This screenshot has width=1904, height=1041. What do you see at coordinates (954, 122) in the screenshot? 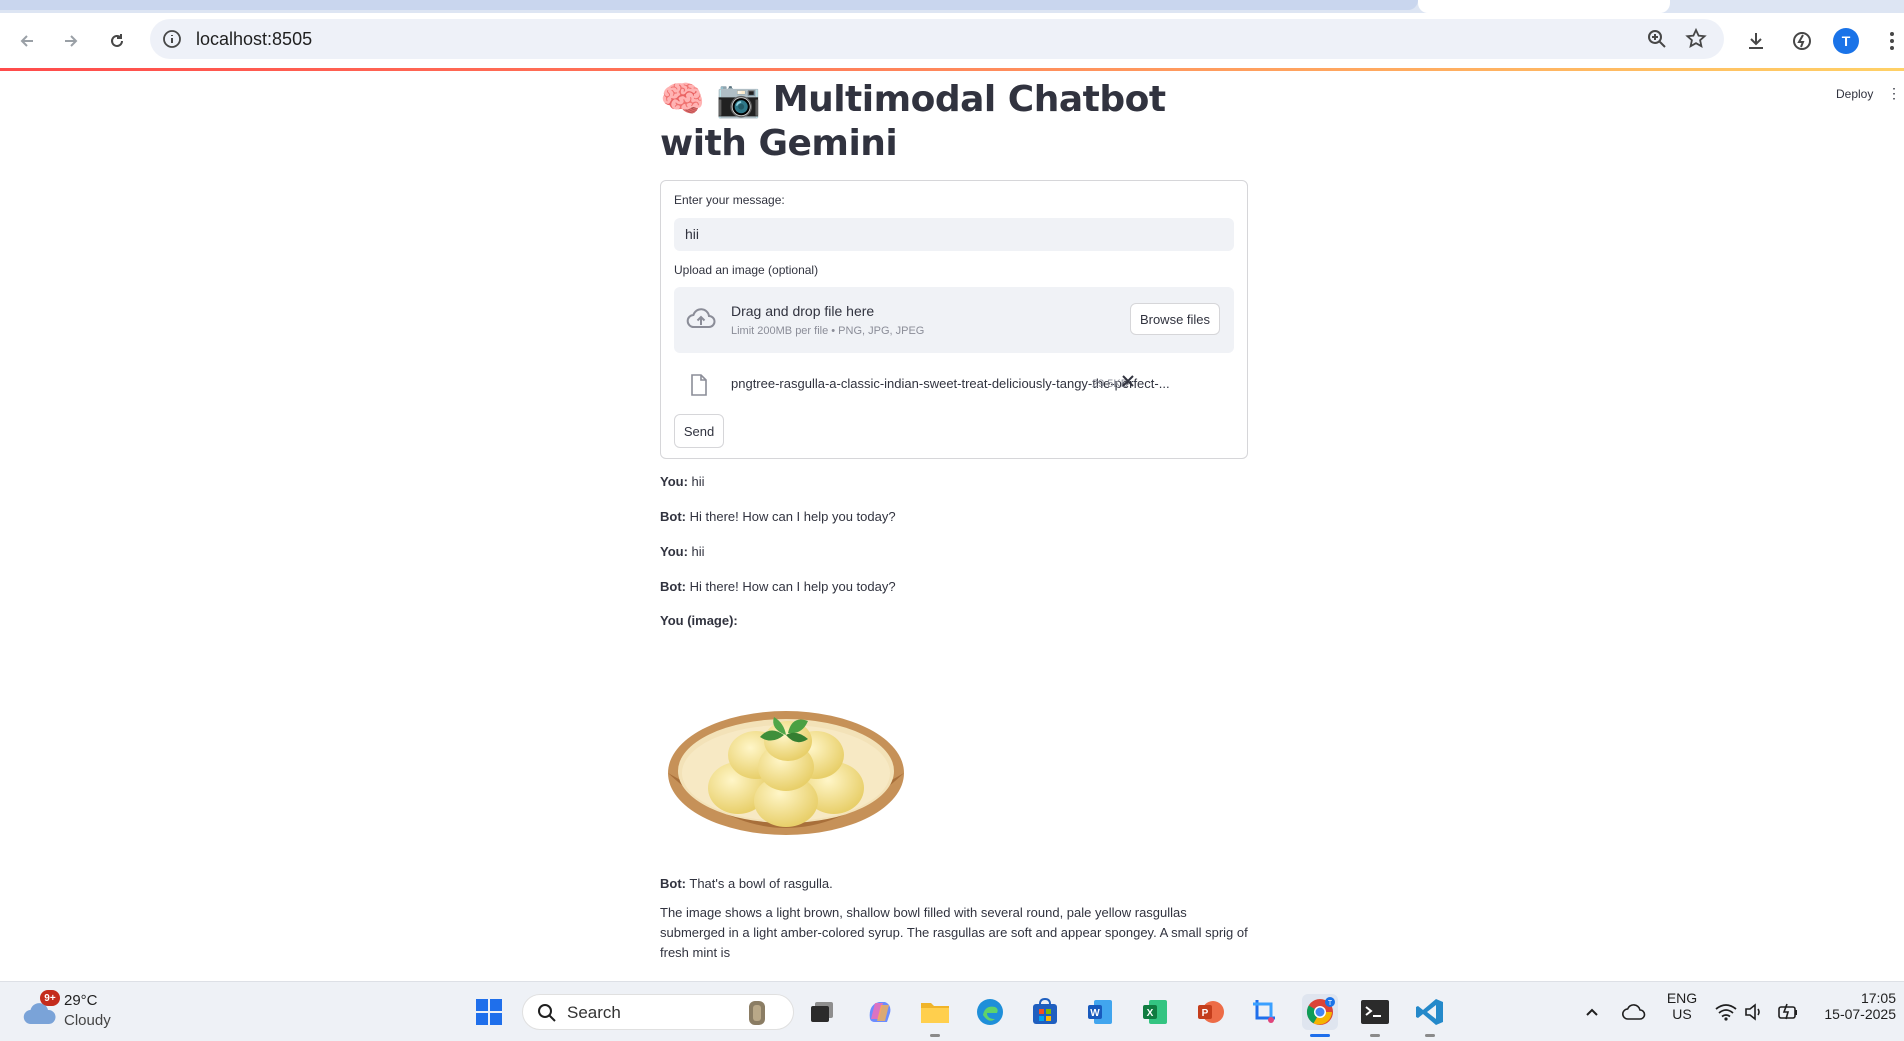
I see `page-title: 🧠 📷 Multimodal Chatbot with Gemini` at bounding box center [954, 122].